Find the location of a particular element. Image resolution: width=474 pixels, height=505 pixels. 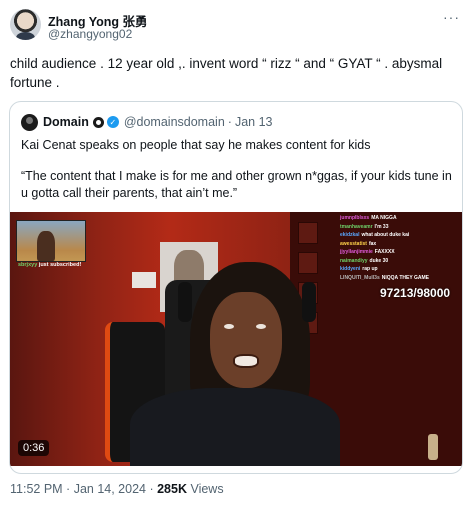

more-options-icon: ··· is located at coordinates (451, 17).